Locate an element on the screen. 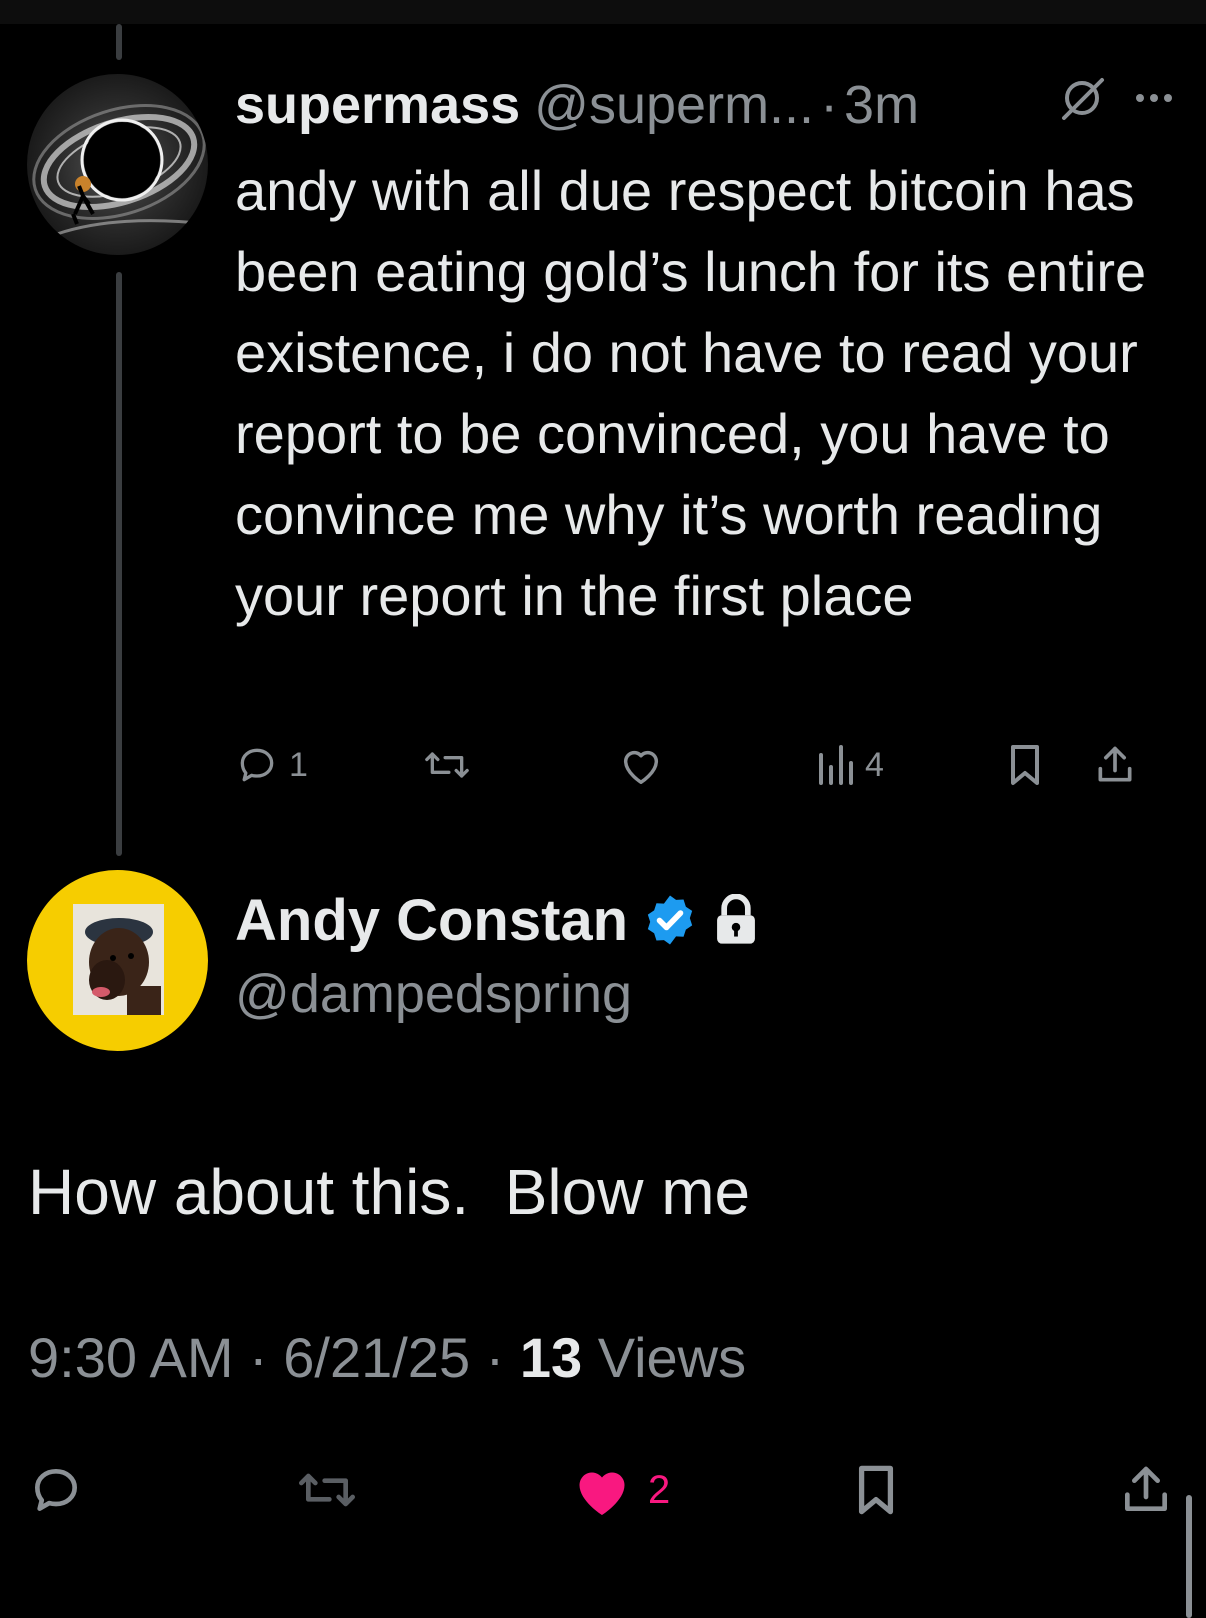  post-time: 9:30 AM is located at coordinates (130, 1357).